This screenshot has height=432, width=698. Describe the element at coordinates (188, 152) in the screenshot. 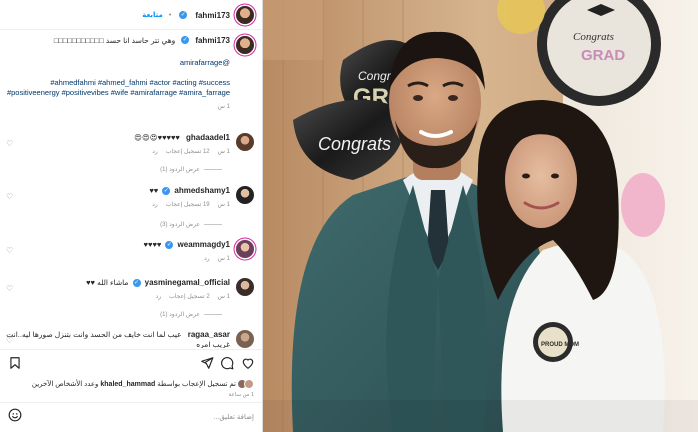

I see `comment-likes: 12 تسجيل إعجاب` at that location.